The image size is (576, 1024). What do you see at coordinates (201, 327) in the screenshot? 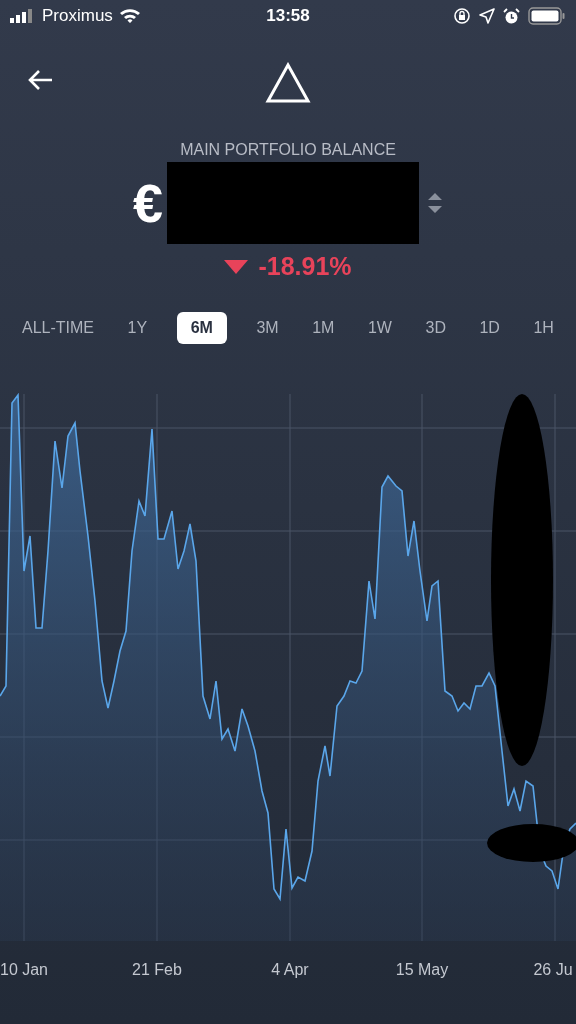
I see `range-tab: 6M` at bounding box center [201, 327].